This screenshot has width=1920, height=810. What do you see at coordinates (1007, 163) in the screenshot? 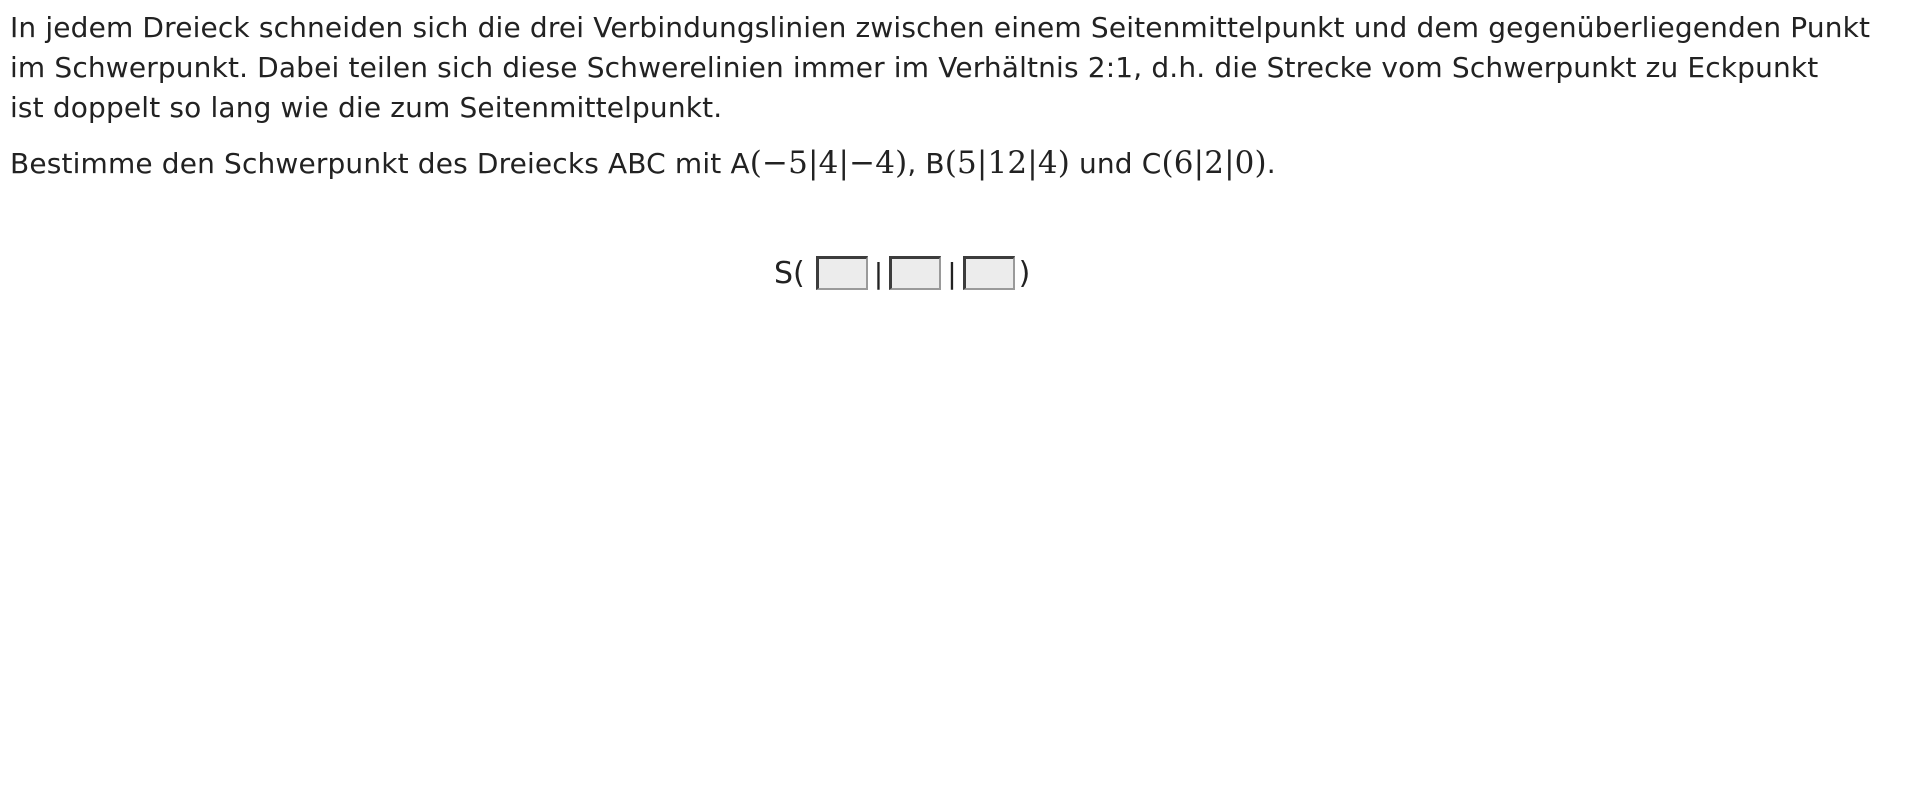
I see `point-b-coordinates: (5|12|4)` at bounding box center [1007, 163].